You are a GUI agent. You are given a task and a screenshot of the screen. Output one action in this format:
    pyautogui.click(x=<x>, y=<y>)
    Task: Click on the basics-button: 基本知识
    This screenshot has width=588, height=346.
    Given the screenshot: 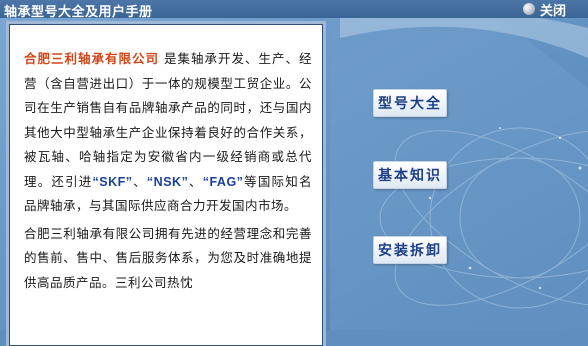 What is the action you would take?
    pyautogui.click(x=410, y=175)
    